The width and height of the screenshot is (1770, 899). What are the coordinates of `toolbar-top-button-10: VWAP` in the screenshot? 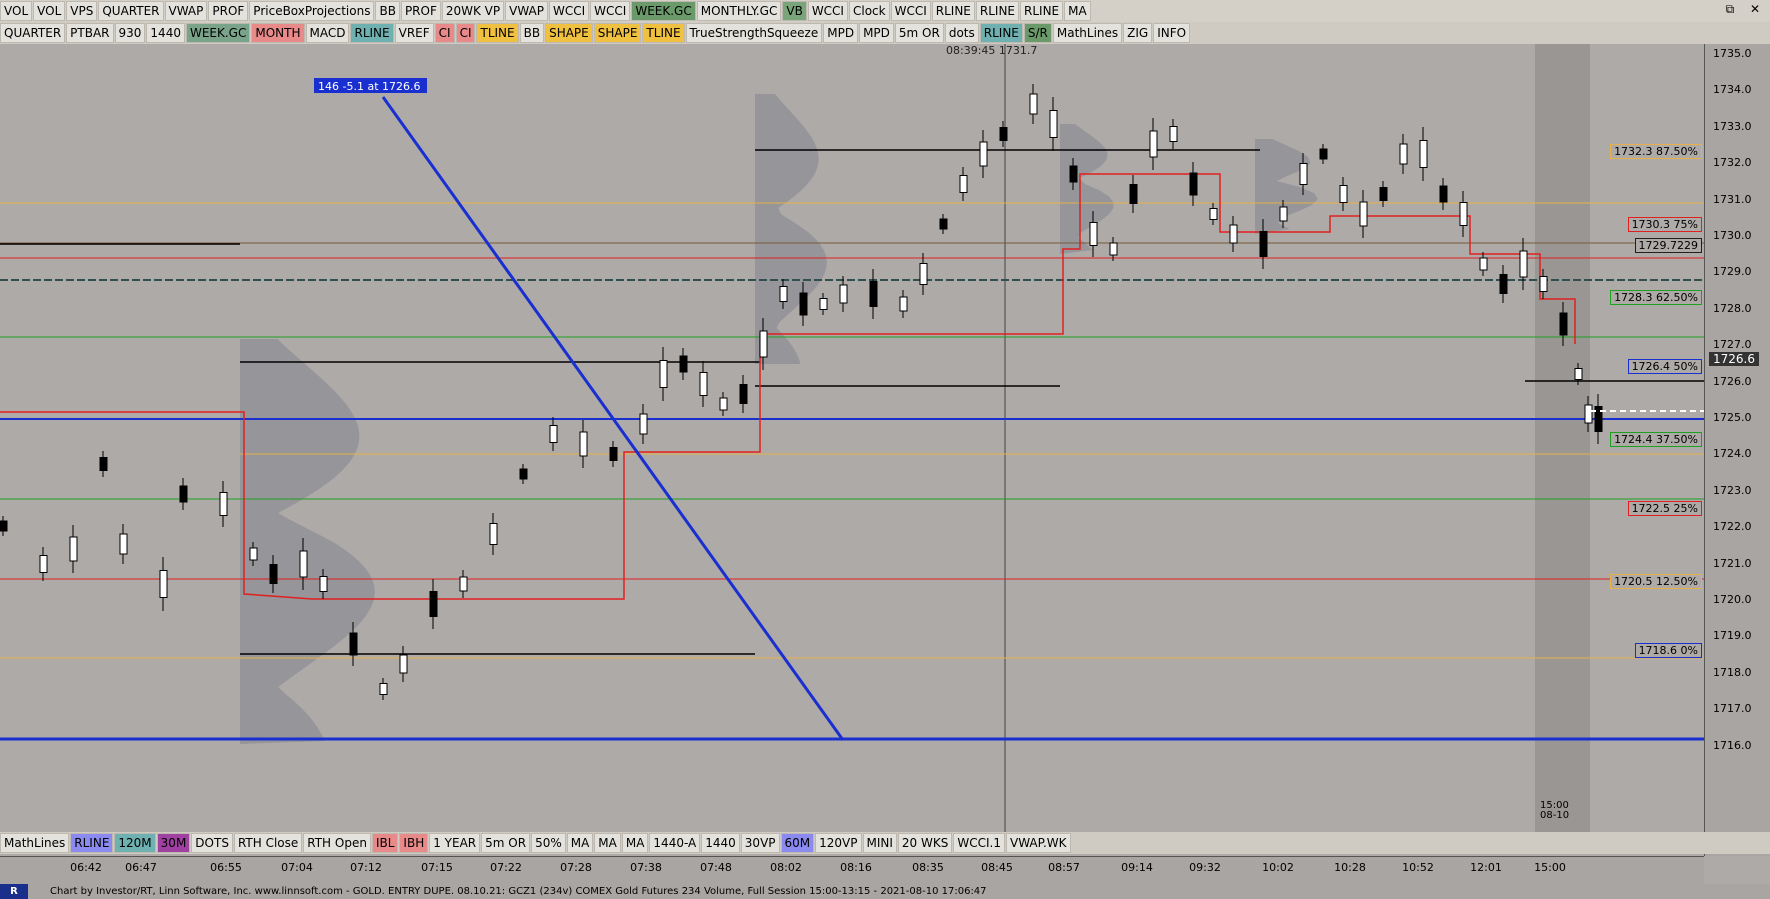 It's located at (526, 11).